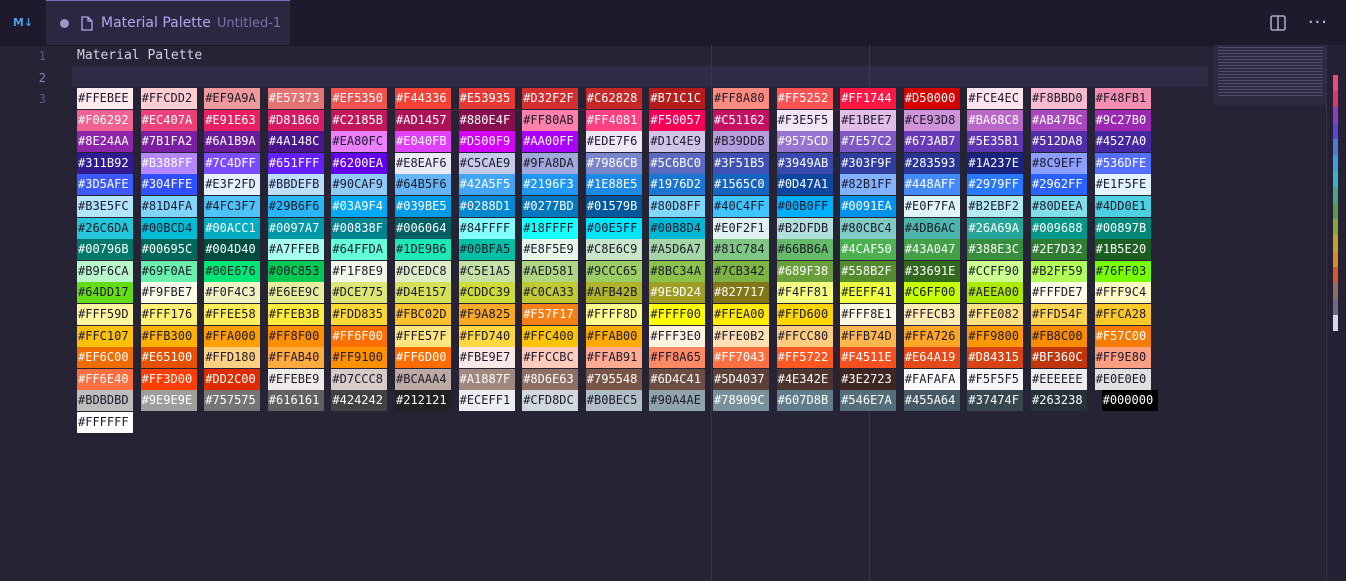 The image size is (1346, 581). Describe the element at coordinates (868, 336) in the screenshot. I see `color-swatch: #FFB74D` at that location.